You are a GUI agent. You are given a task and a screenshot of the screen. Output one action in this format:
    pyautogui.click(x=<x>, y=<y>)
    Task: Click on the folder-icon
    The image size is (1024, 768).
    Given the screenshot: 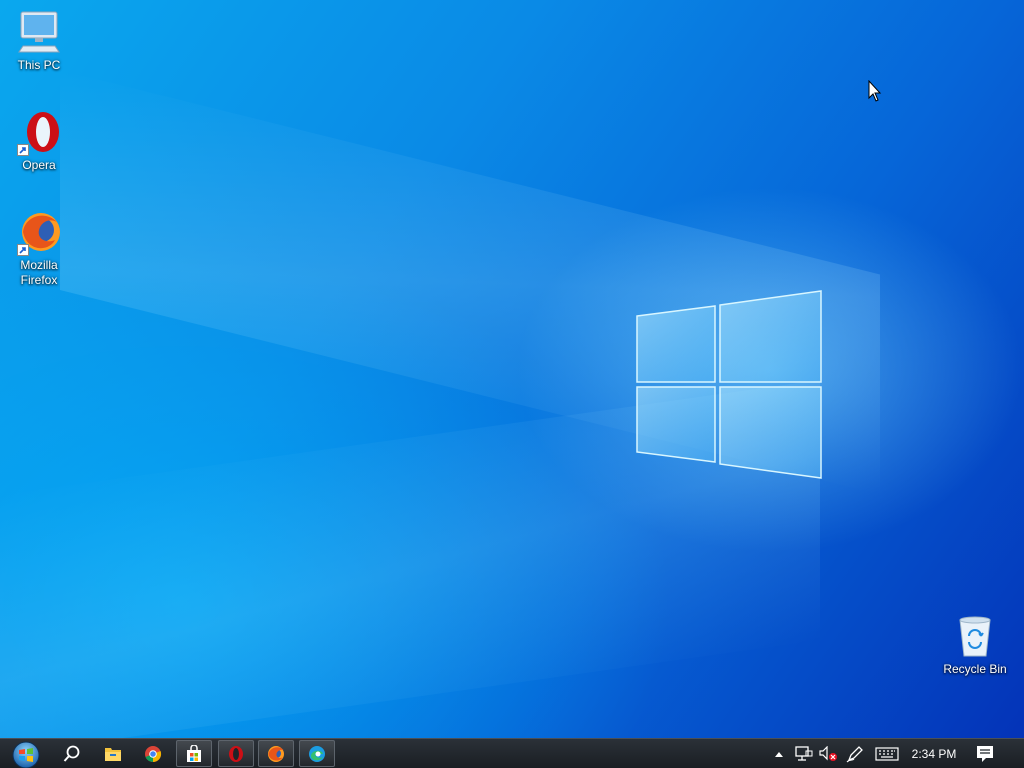 What is the action you would take?
    pyautogui.click(x=113, y=754)
    